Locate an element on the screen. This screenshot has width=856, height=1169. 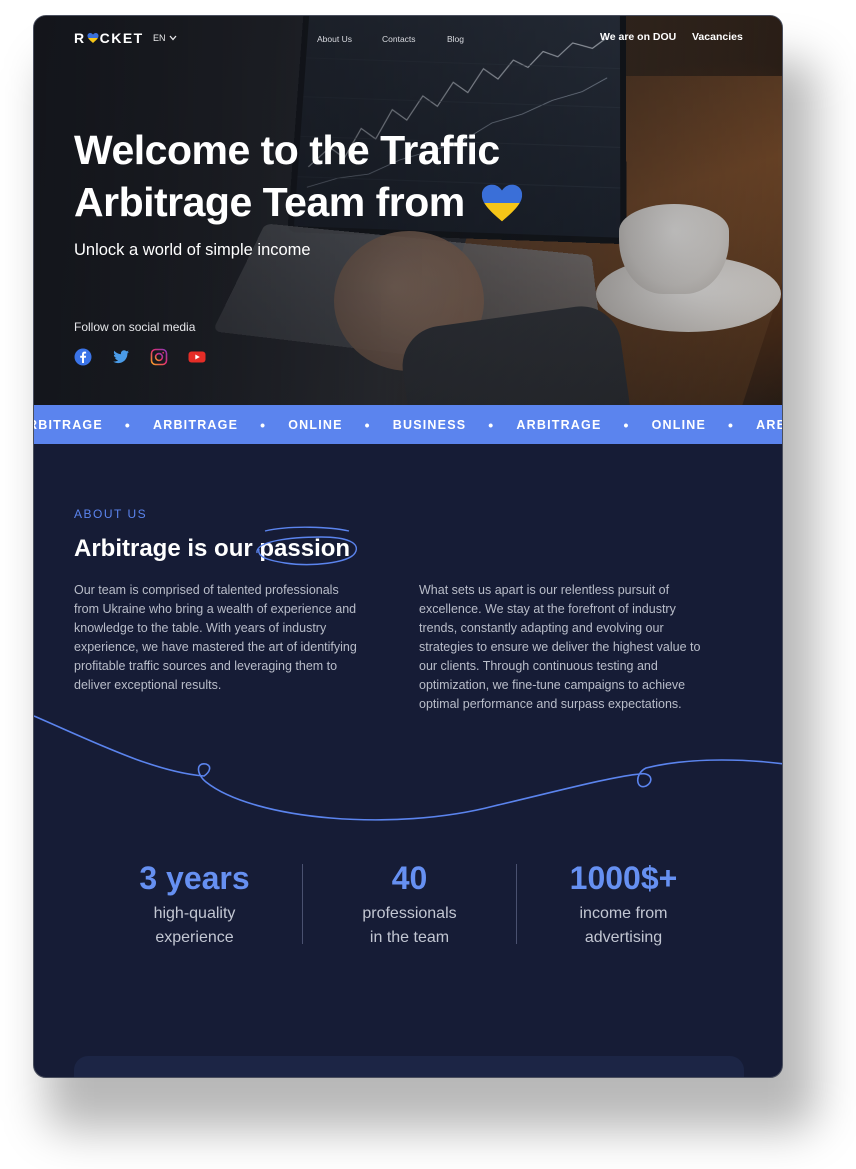
stat-experience: 3 years high-quality experience is located at coordinates (194, 904).